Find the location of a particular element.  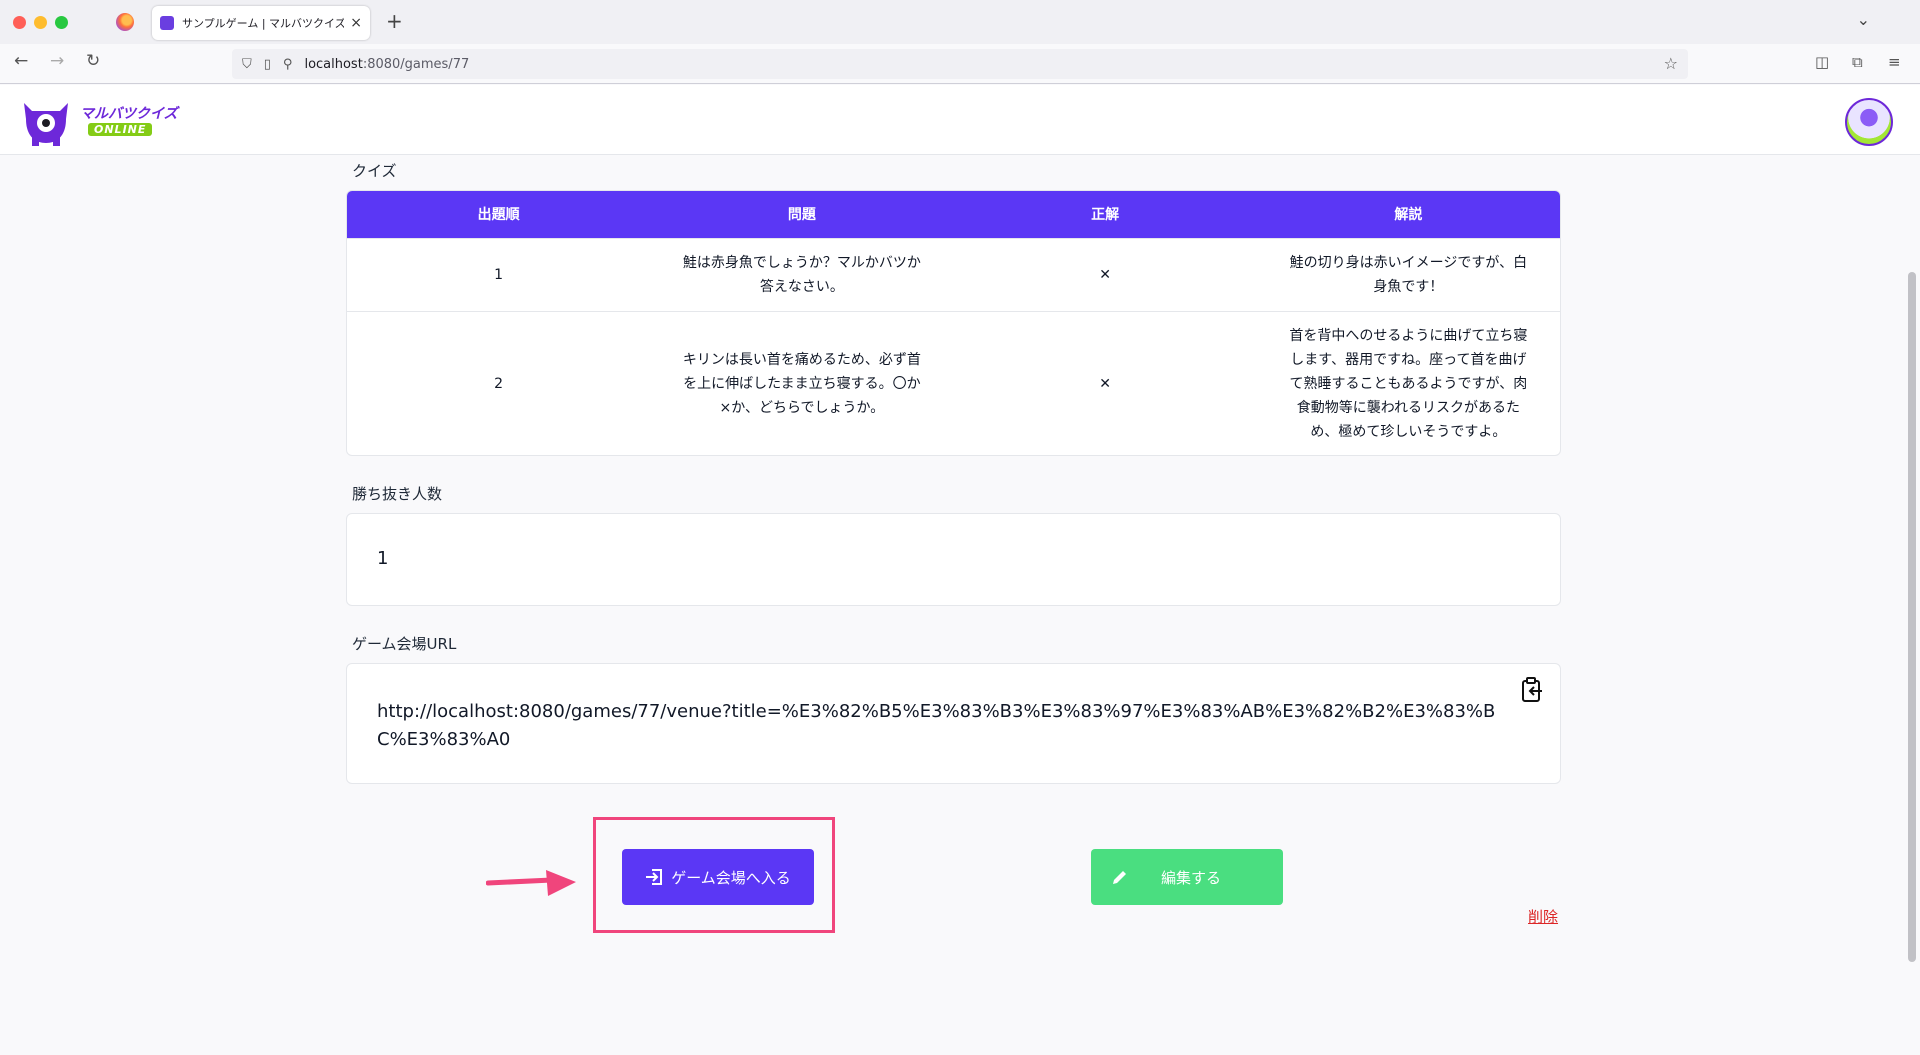

tab-title: サンプルゲーム | マルバツクイズ is located at coordinates (263, 23).